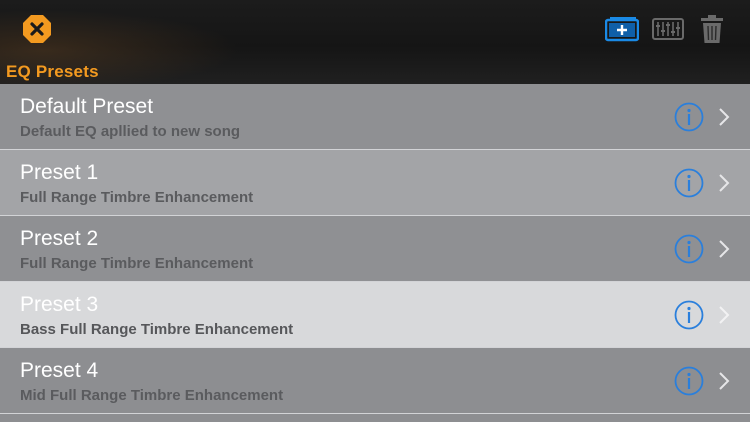 The height and width of the screenshot is (422, 750). I want to click on preset-title: Preset 1, so click(59, 172).